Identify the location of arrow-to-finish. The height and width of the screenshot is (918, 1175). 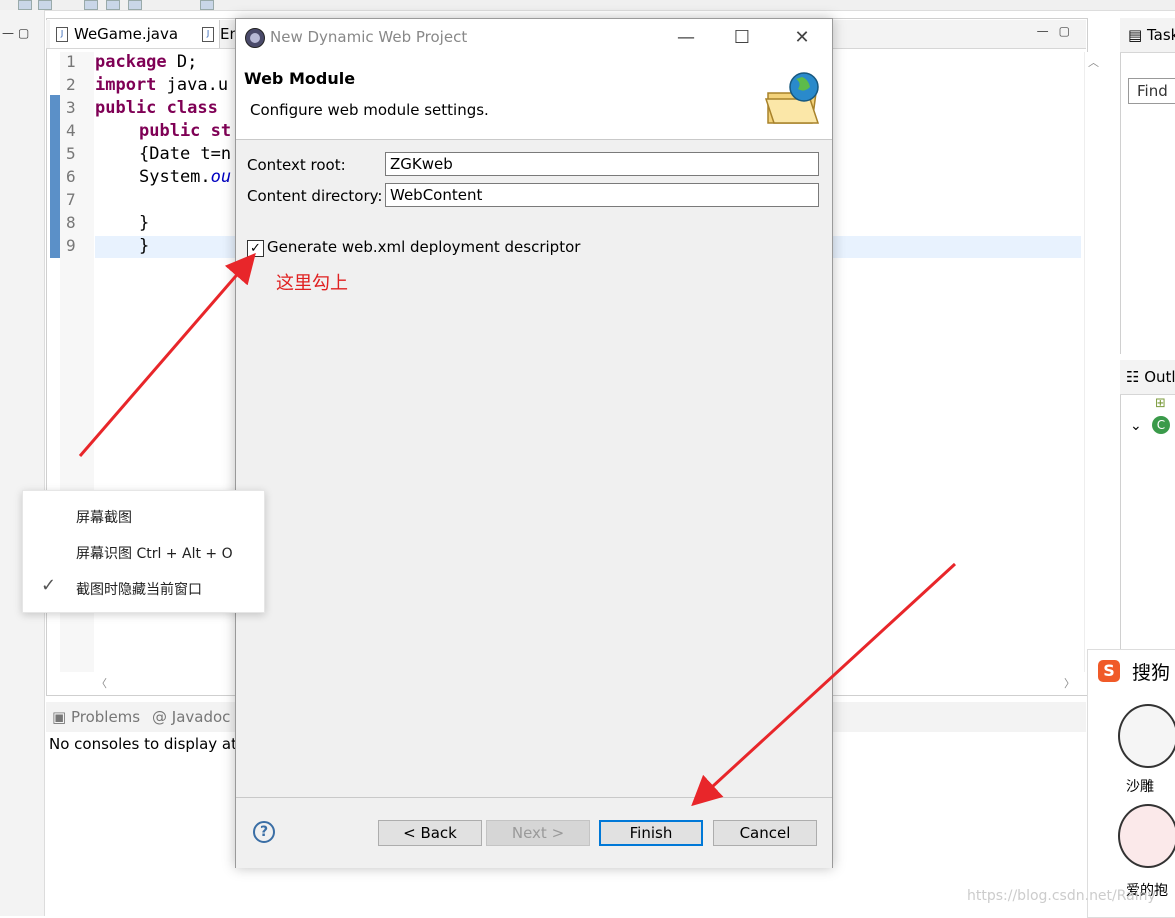
(824, 684).